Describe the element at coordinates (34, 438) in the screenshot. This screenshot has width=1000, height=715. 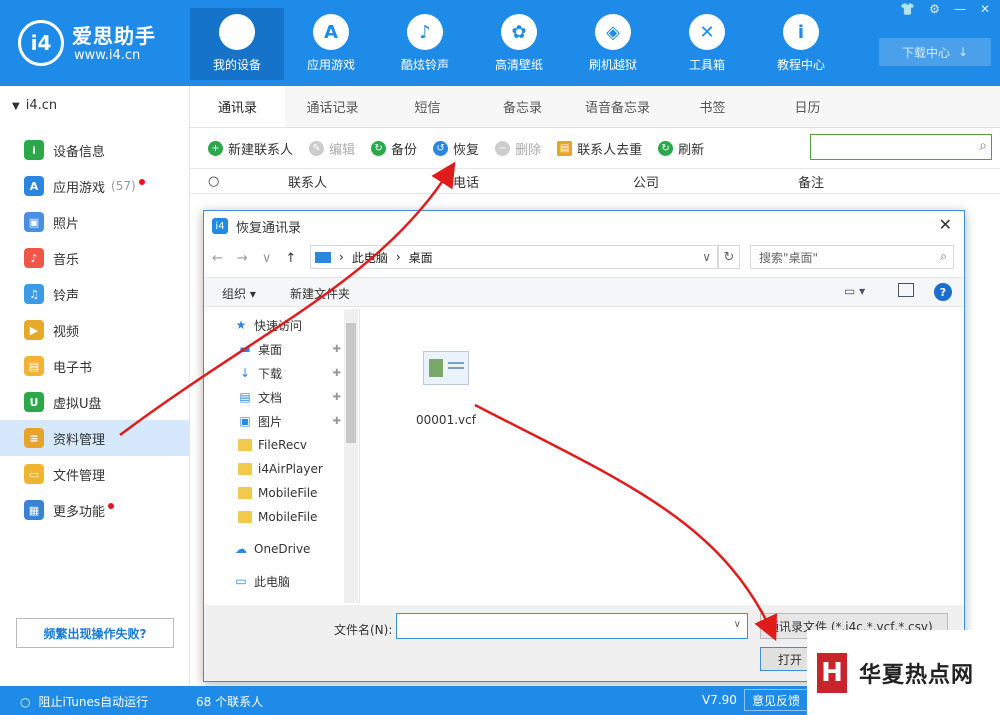
I see `contacts-icon: ≡` at that location.